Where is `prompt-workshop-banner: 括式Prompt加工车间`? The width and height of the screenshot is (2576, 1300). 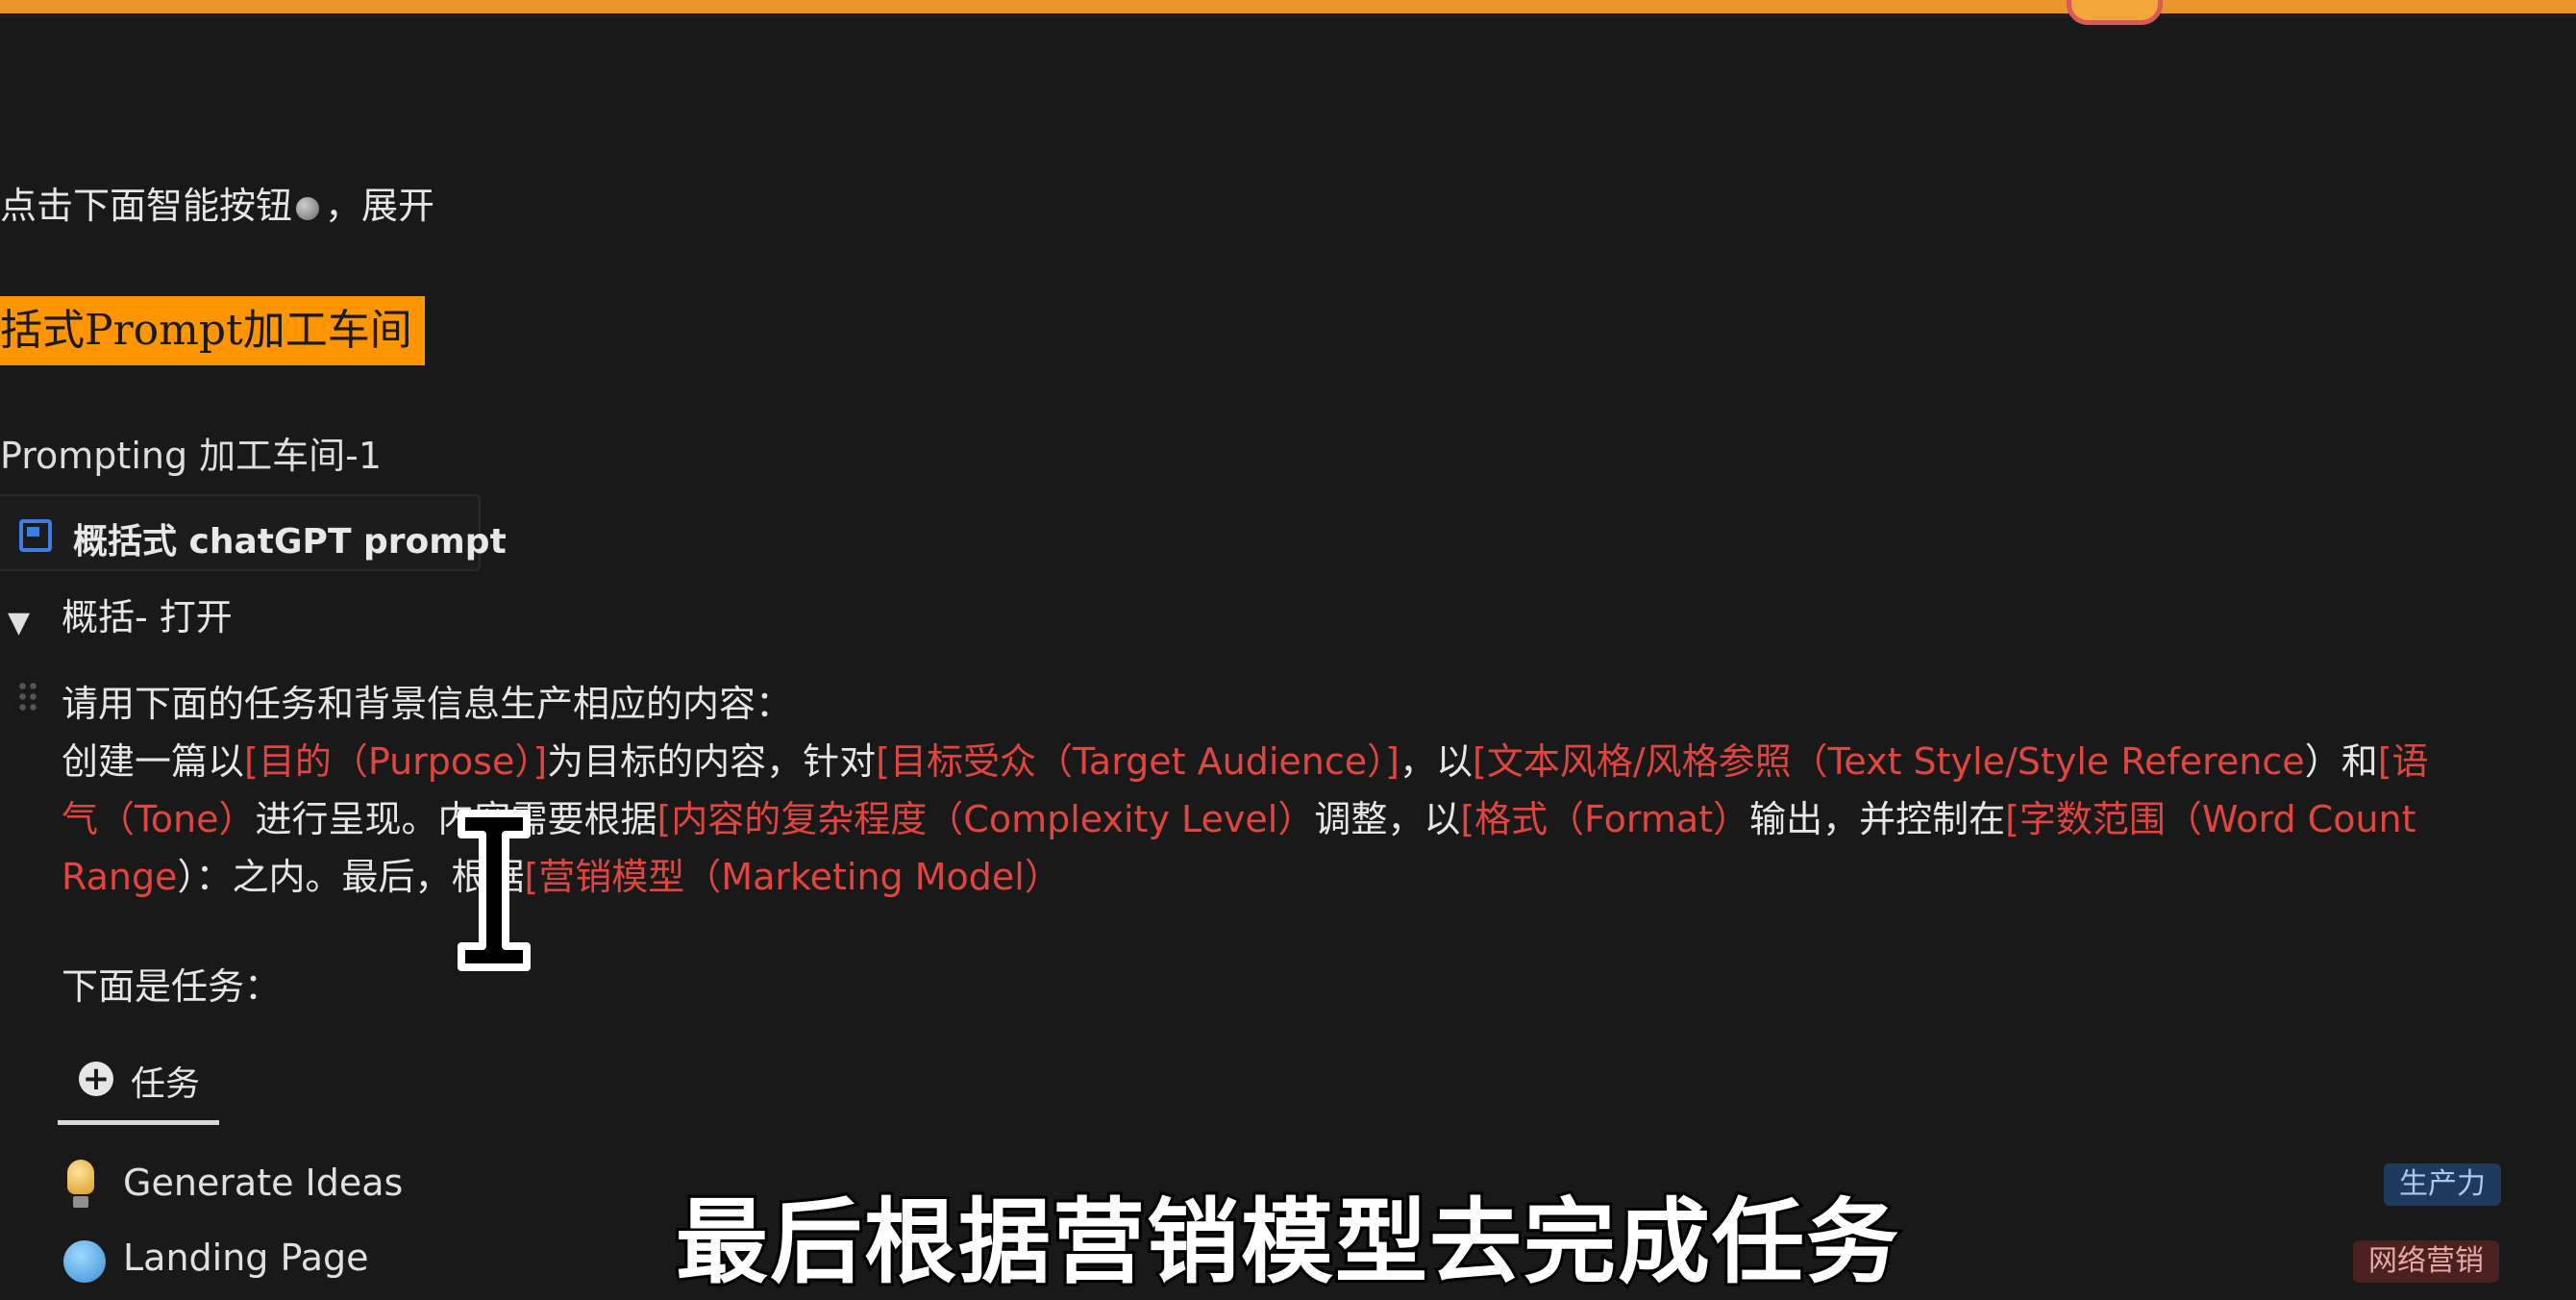
prompt-workshop-banner: 括式Prompt加工车间 is located at coordinates (213, 331).